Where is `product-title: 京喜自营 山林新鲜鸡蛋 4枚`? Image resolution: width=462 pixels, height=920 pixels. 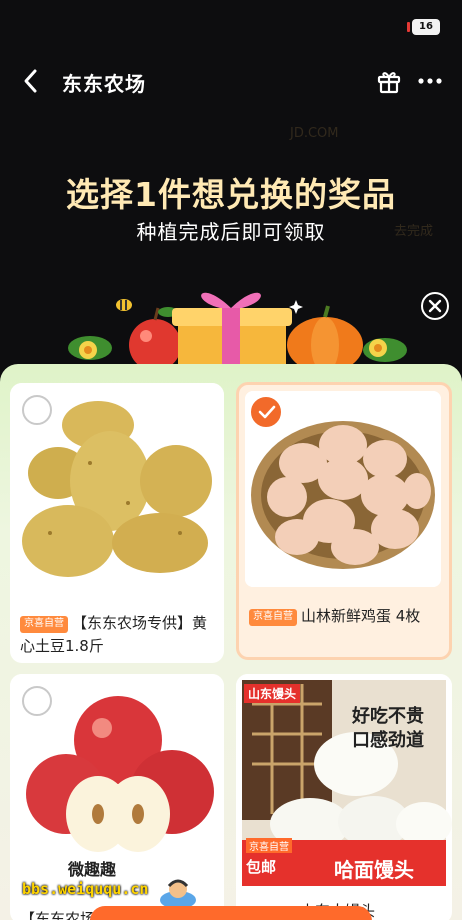 product-title: 京喜自营 山林新鲜鸡蛋 4枚 is located at coordinates (345, 616).